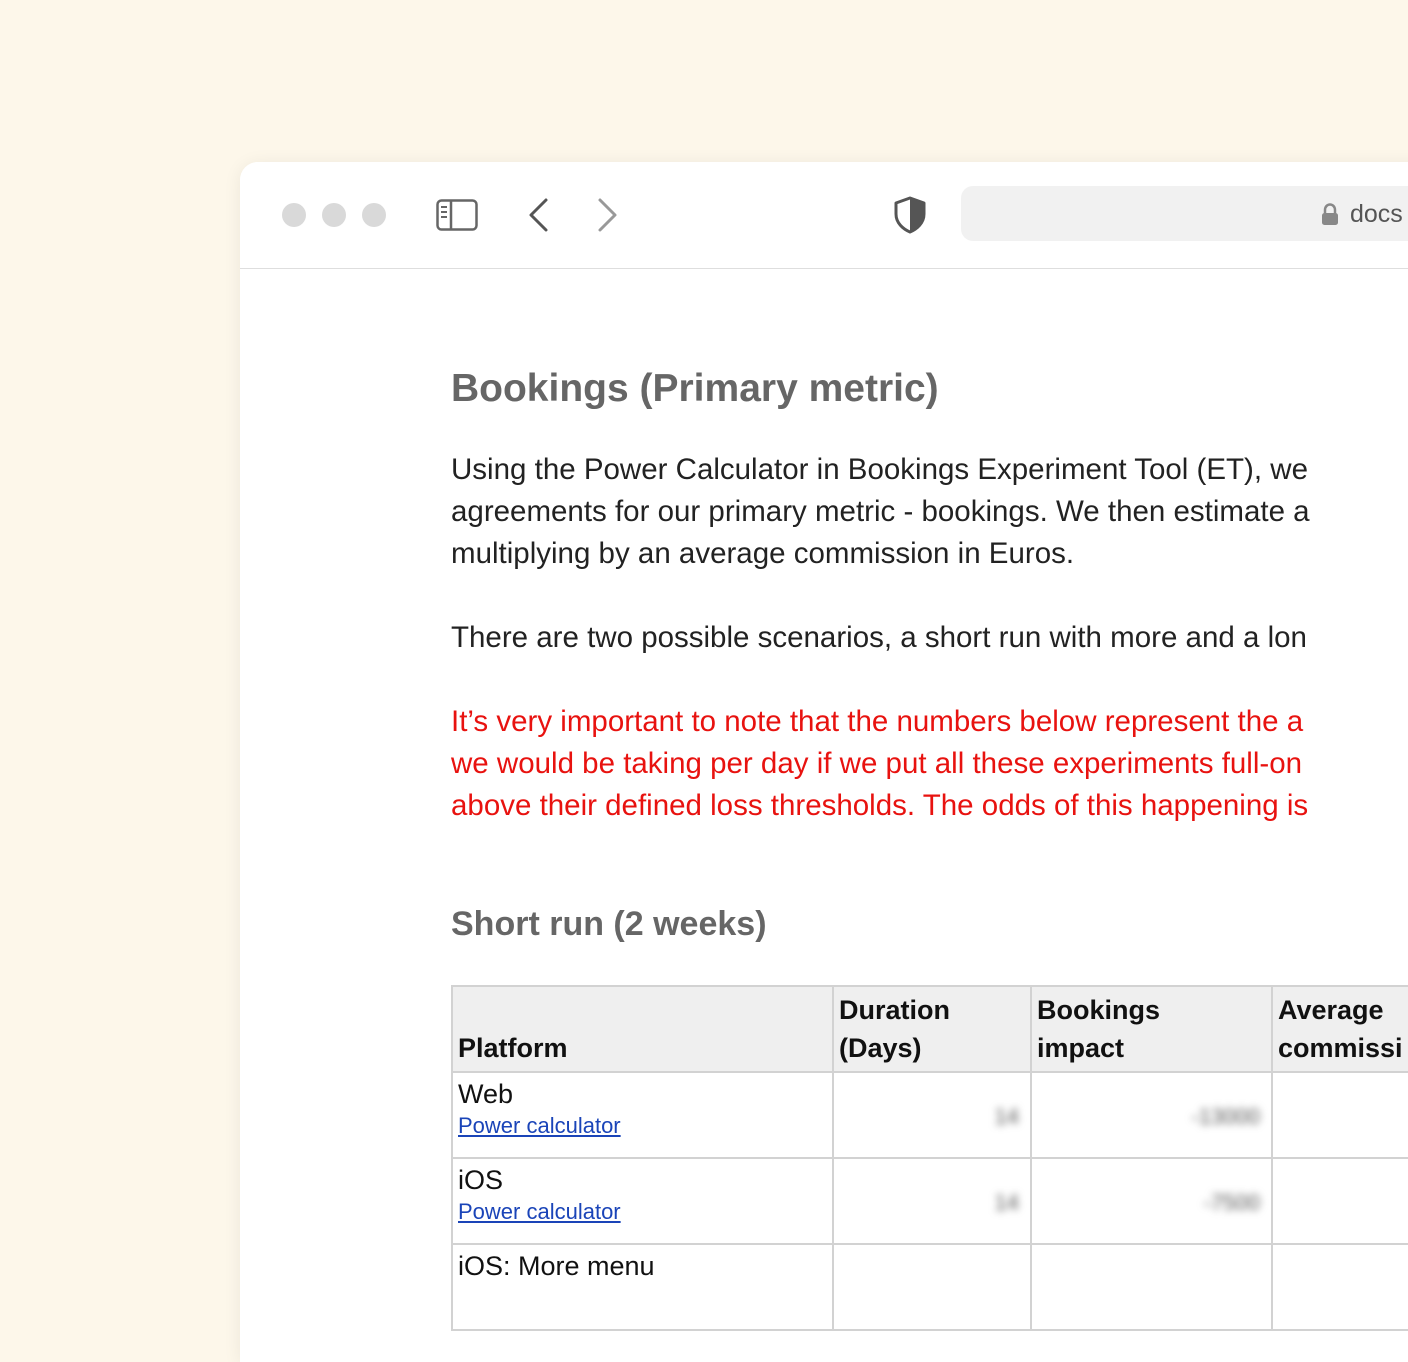 Image resolution: width=1408 pixels, height=1362 pixels. Describe the element at coordinates (642, 1029) in the screenshot. I see `header-platform: Platform` at that location.